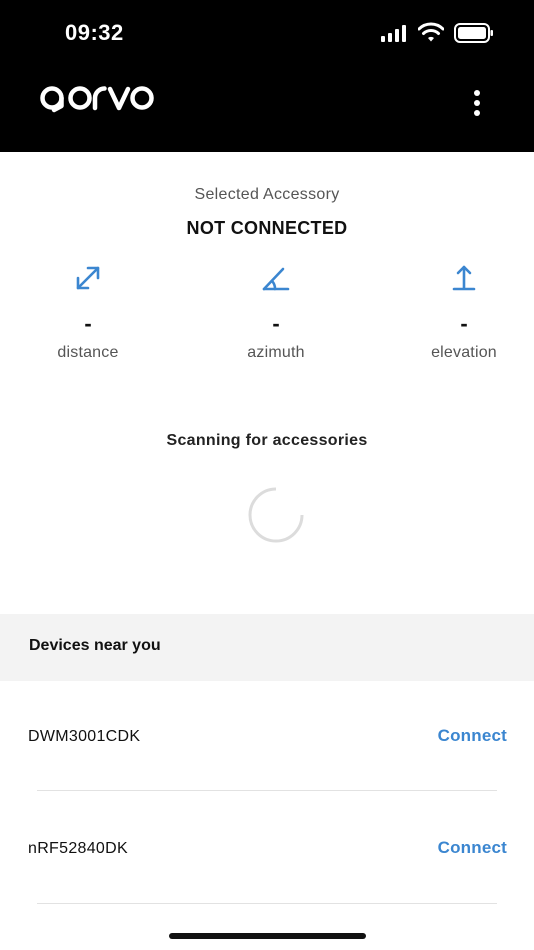 Image resolution: width=534 pixels, height=950 pixels. What do you see at coordinates (267, 647) in the screenshot?
I see `devices-section-header: Devices near you` at bounding box center [267, 647].